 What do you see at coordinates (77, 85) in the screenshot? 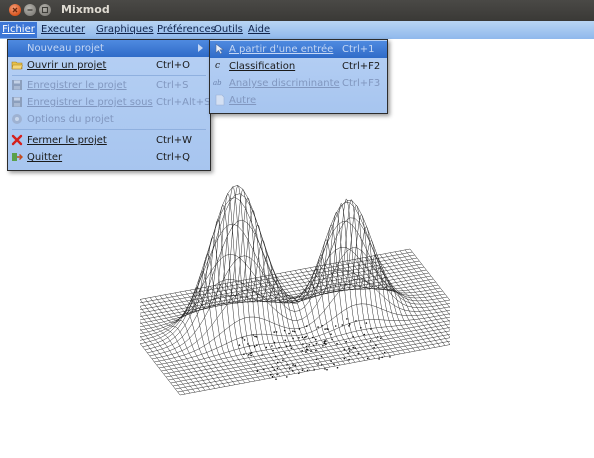
I see `enregistrer-projet-label: Enregistrer le projet` at bounding box center [77, 85].